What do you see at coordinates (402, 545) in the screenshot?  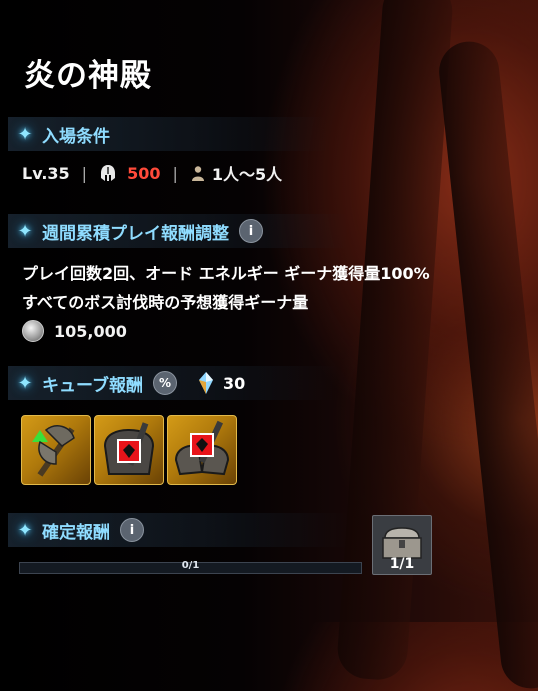 I see `guaranteed-reward-chest: 1/1` at bounding box center [402, 545].